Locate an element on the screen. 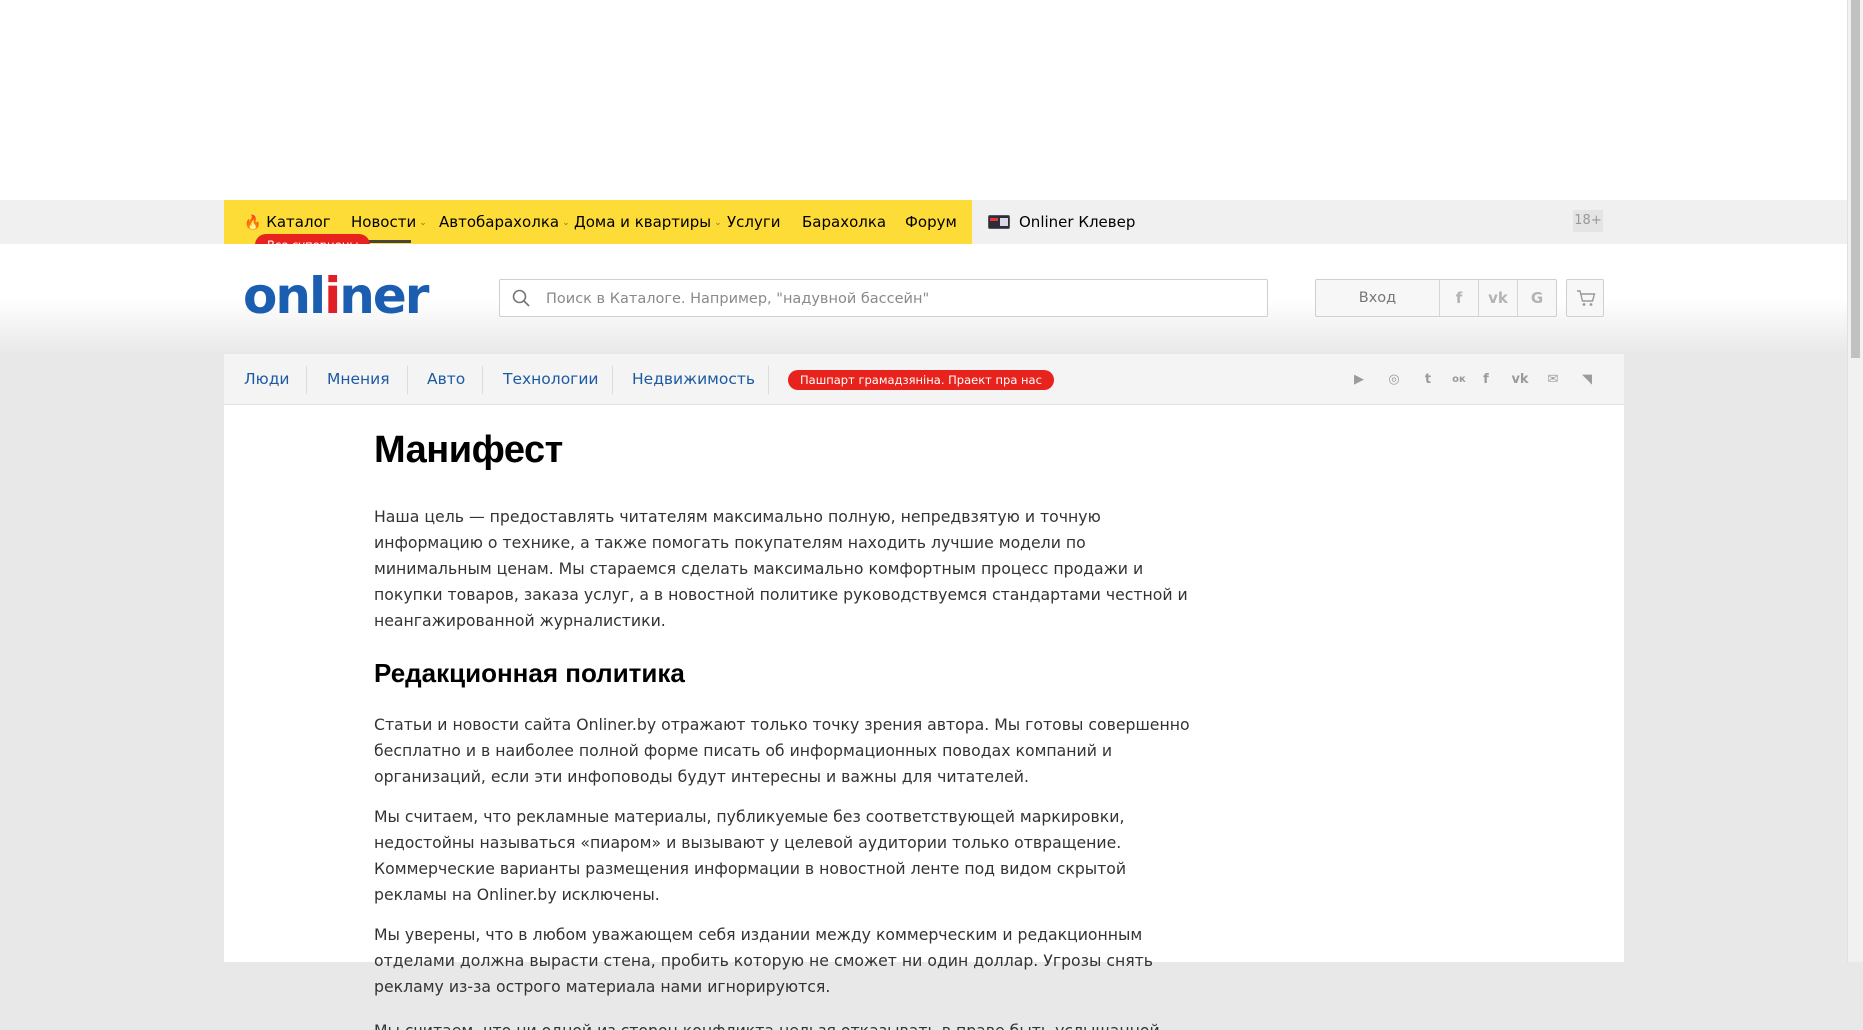  age-rating-badge: 18+ is located at coordinates (1588, 221).